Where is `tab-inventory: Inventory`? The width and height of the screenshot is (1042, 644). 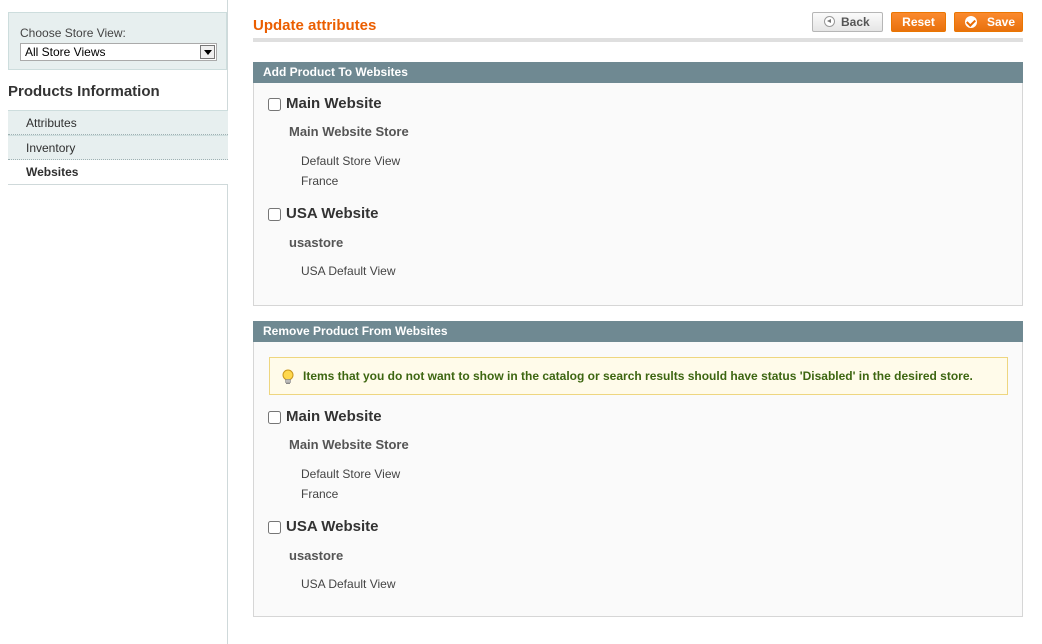
tab-inventory: Inventory is located at coordinates (118, 147).